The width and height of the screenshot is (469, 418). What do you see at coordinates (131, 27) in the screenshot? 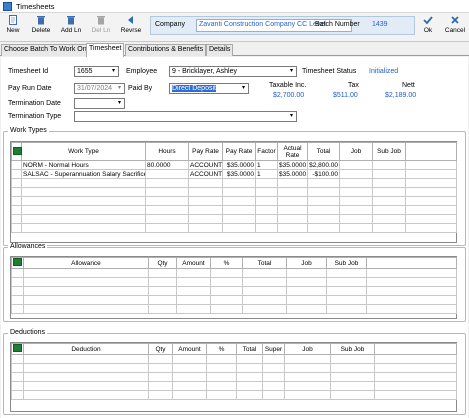
I see `reverse-button: Revrse` at bounding box center [131, 27].